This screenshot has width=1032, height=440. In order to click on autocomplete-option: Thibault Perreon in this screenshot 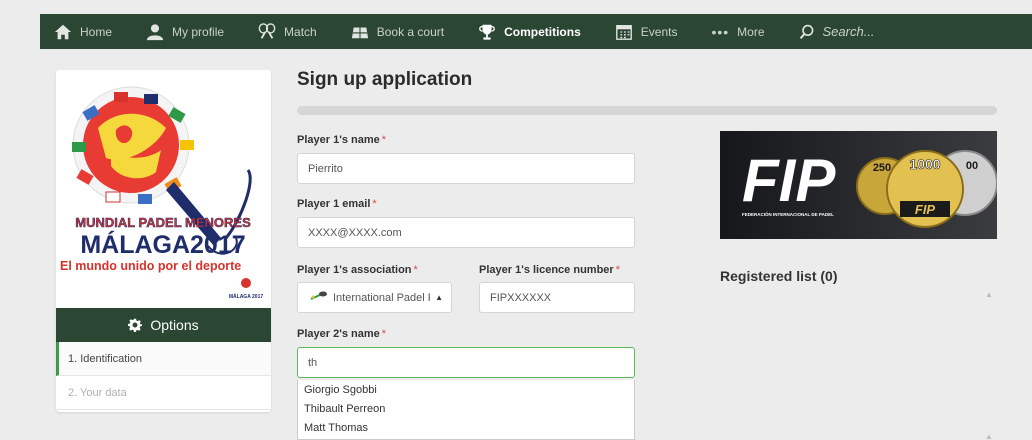, I will do `click(466, 409)`.